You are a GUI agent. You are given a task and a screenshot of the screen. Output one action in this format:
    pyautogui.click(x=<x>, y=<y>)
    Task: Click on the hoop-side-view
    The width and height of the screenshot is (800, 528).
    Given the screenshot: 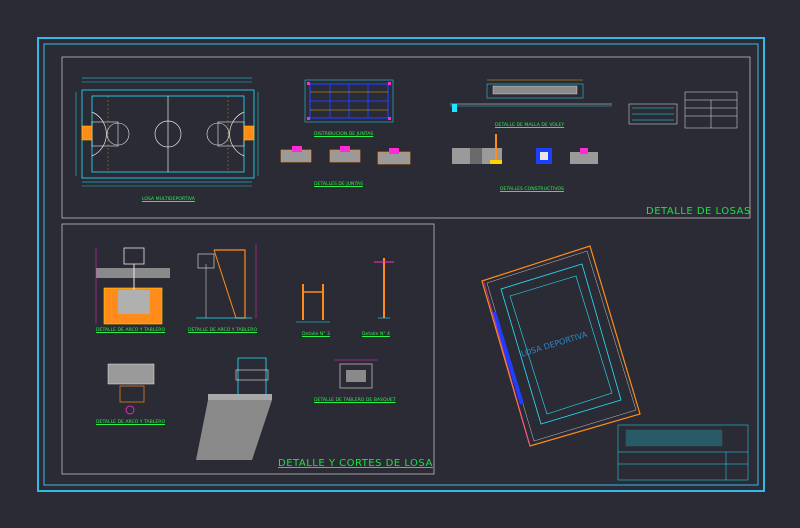 What is the action you would take?
    pyautogui.click(x=226, y=281)
    